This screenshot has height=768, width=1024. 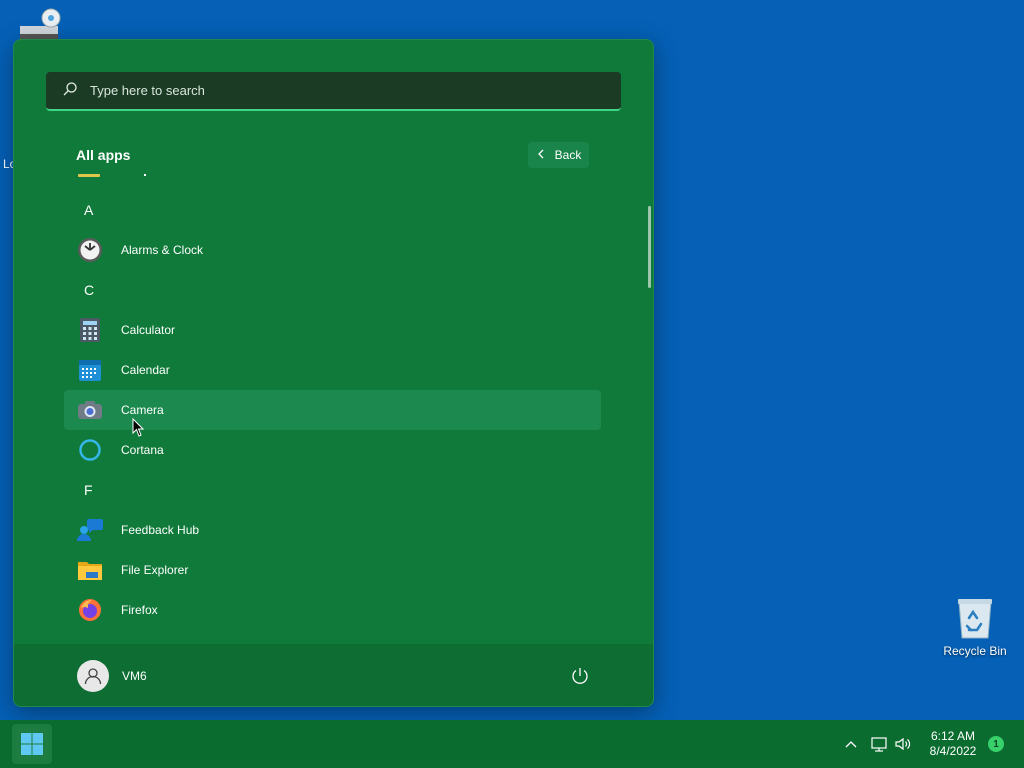 I want to click on taskbar-clock: 6:12 AM 8/4/2022, so click(x=953, y=744).